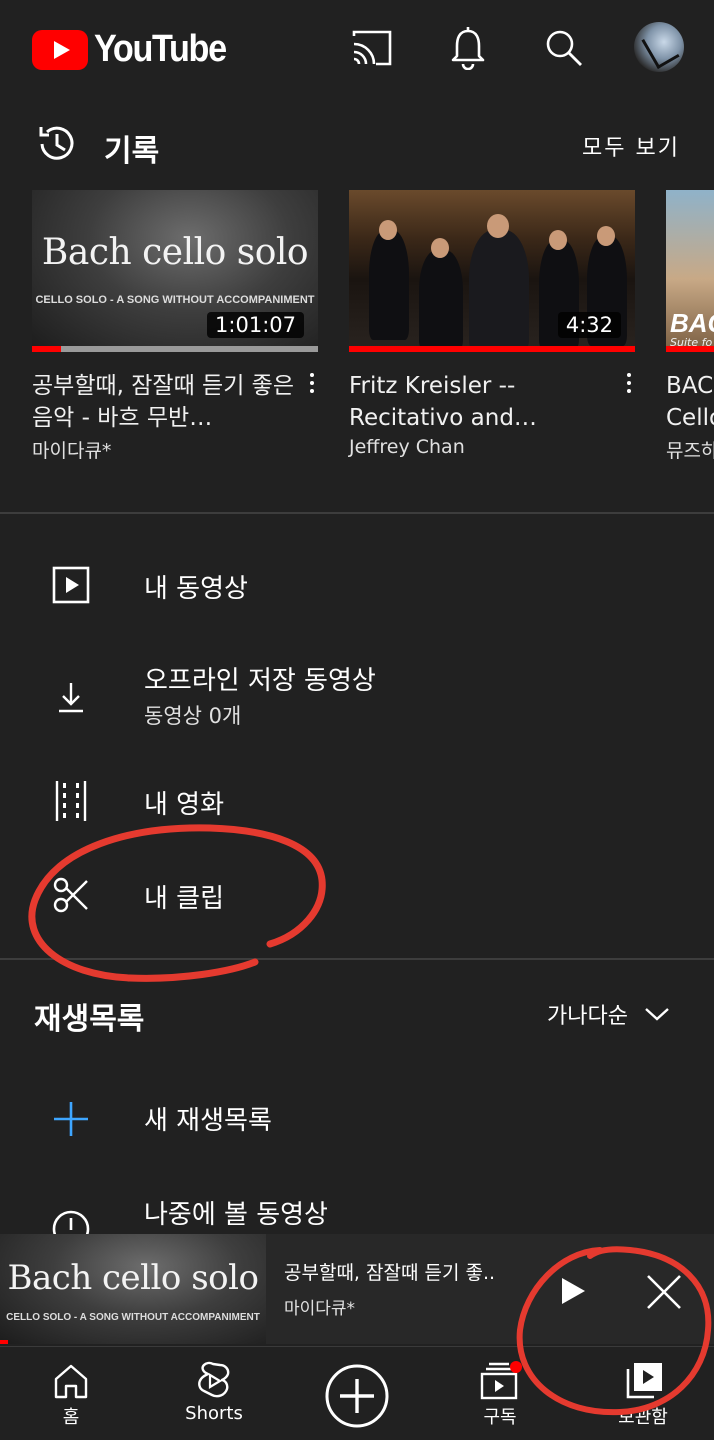  I want to click on nav-create, so click(357, 1393).